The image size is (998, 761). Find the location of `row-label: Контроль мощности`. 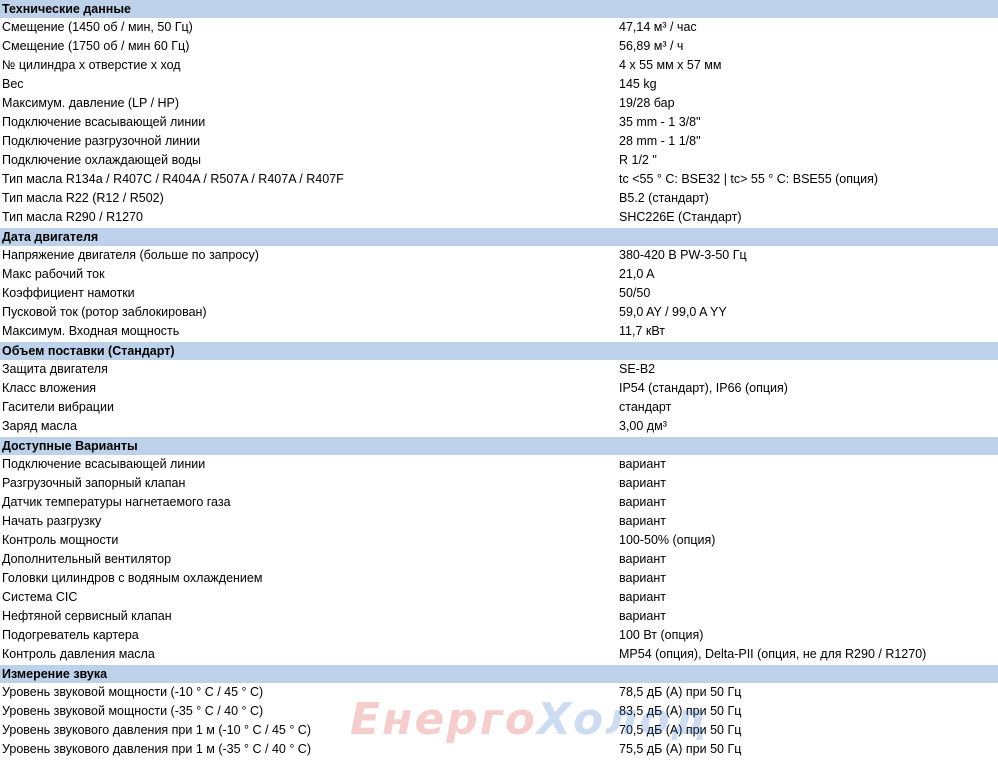

row-label: Контроль мощности is located at coordinates (60, 540).